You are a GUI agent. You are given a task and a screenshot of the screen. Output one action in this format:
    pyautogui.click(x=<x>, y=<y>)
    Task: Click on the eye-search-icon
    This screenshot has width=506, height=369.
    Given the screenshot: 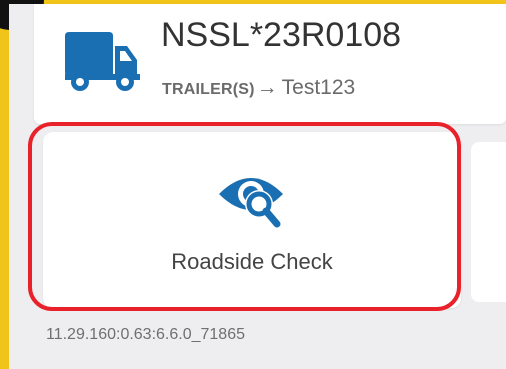 What is the action you would take?
    pyautogui.click(x=251, y=203)
    